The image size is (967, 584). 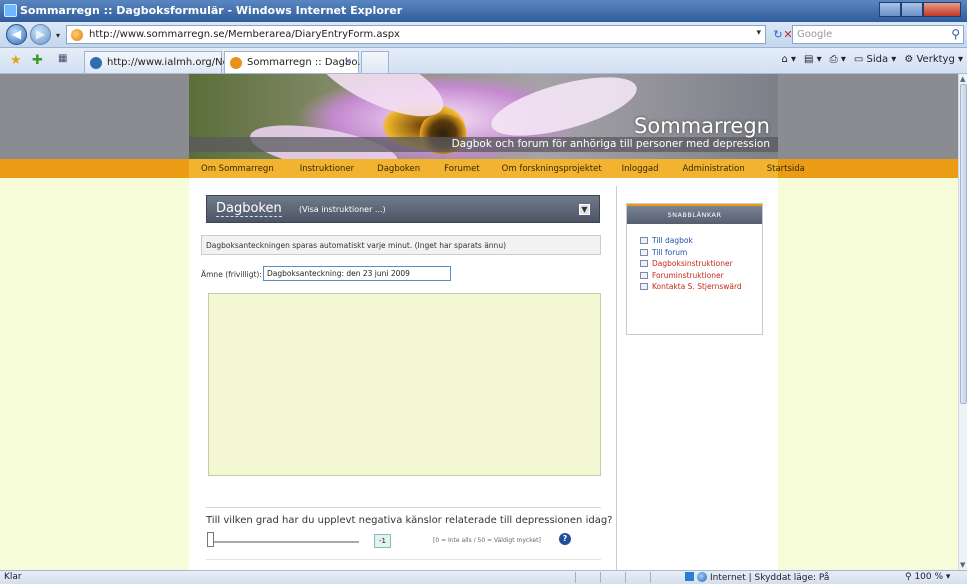 I want to click on mood-slider-track, so click(x=284, y=542).